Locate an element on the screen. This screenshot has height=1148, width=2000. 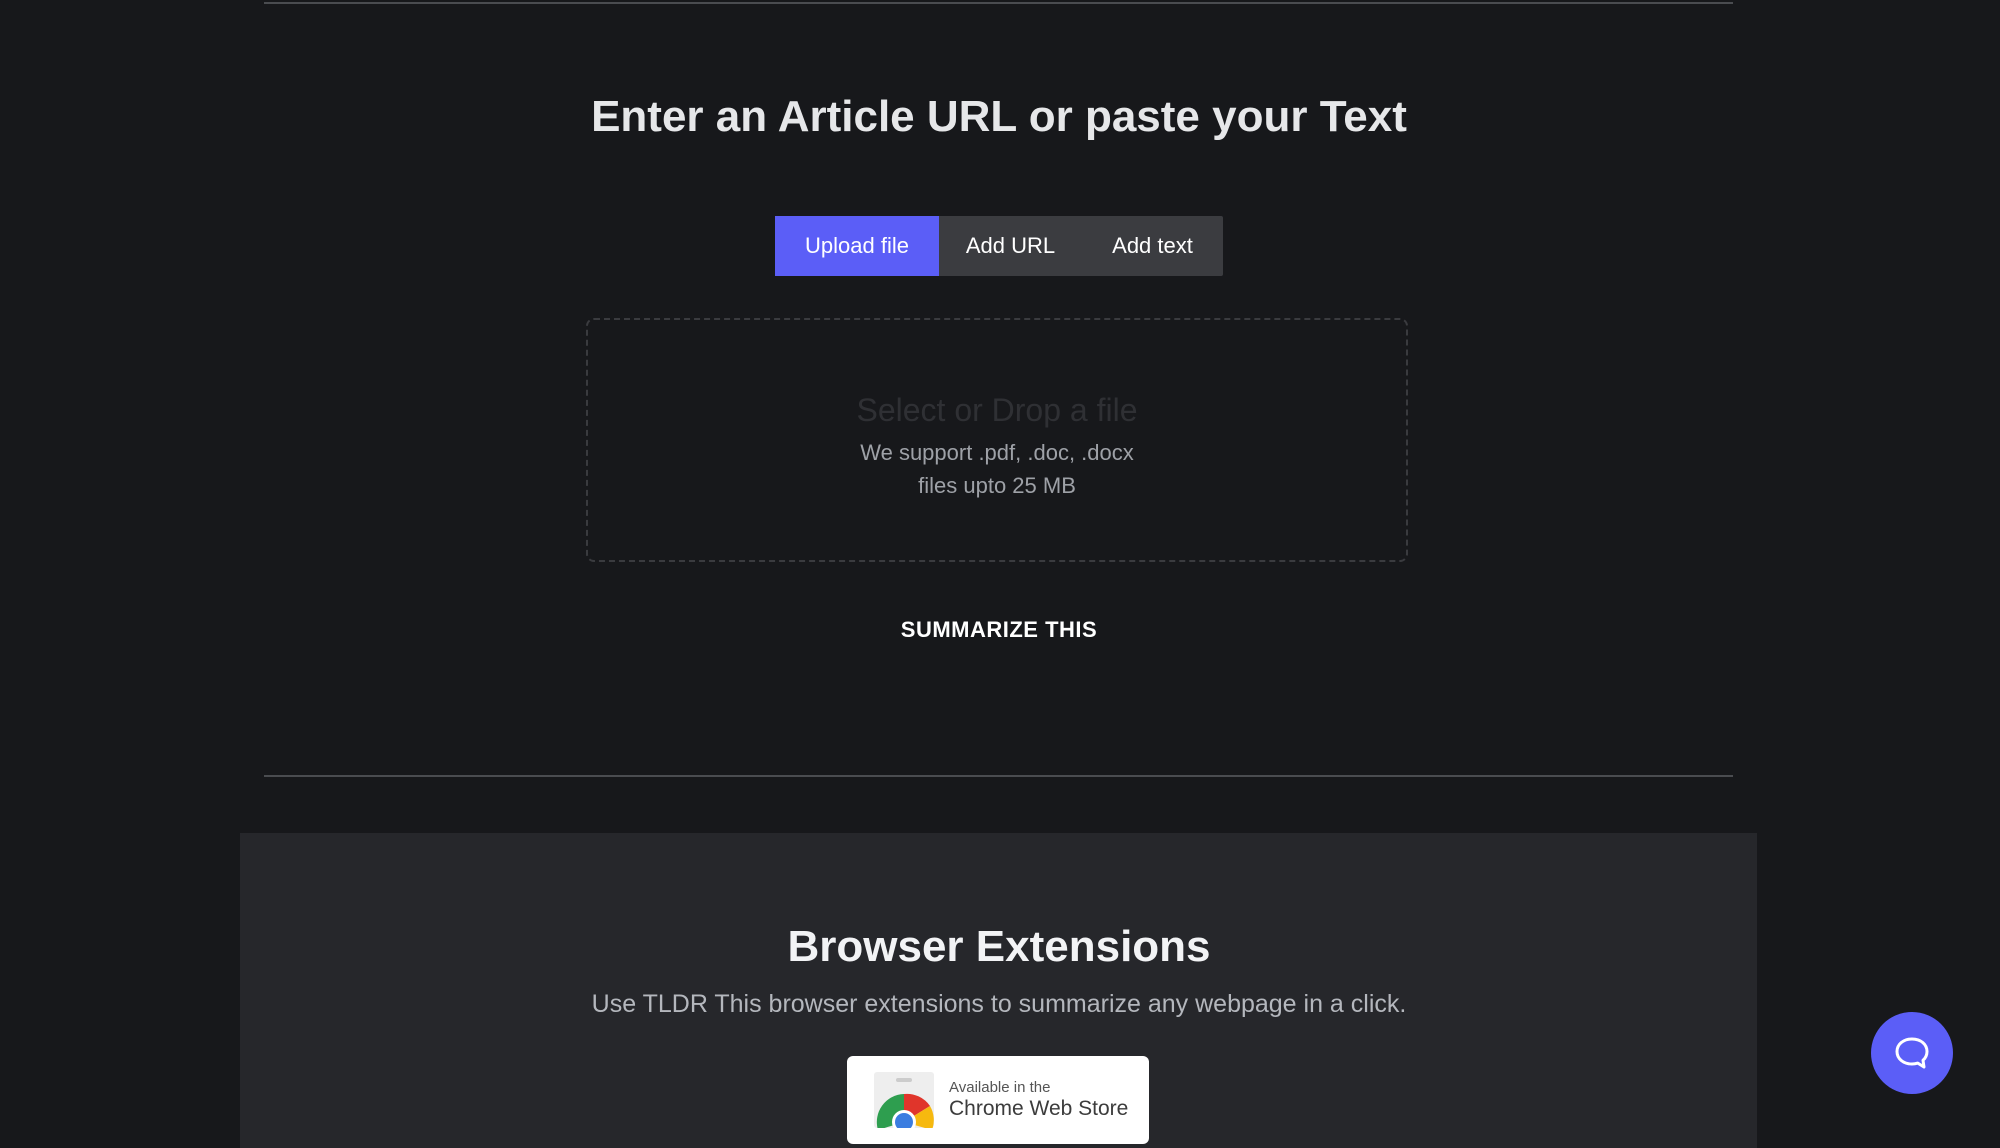
dropzone-title: Select or Drop a file is located at coordinates (997, 410).